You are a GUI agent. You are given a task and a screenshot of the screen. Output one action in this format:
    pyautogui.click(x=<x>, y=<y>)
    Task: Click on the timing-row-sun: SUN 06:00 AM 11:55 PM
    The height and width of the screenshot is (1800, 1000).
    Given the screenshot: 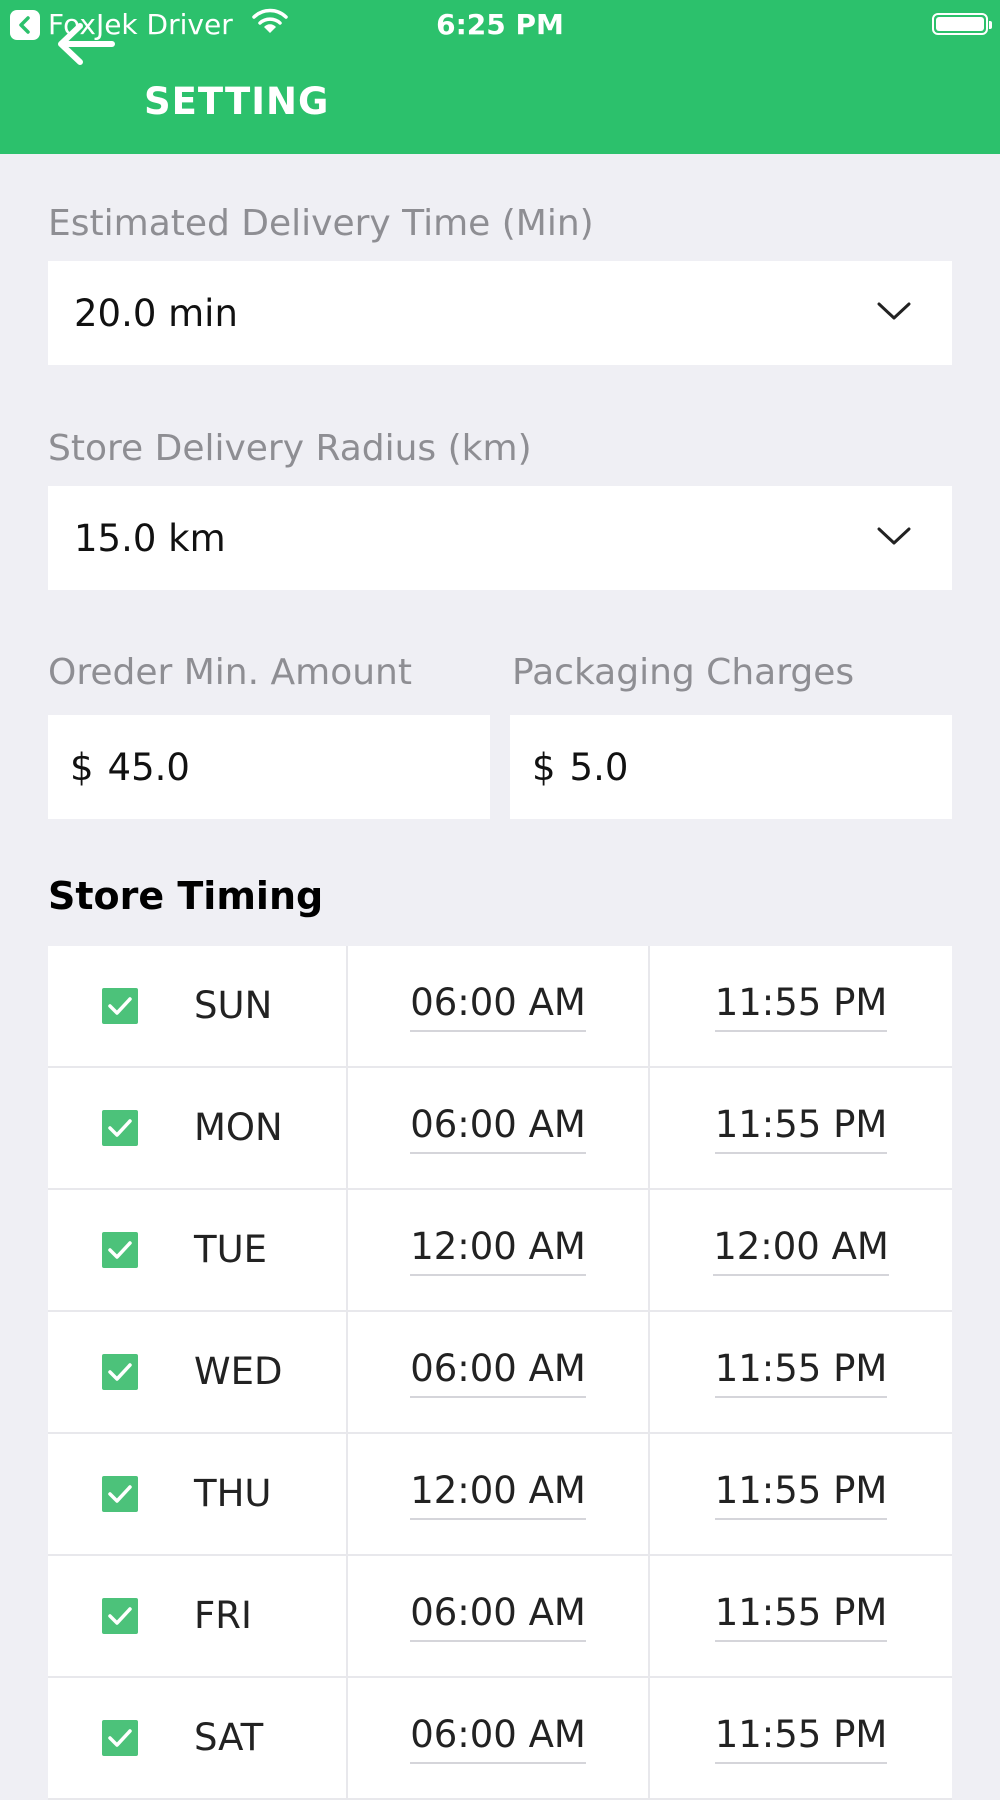 What is the action you would take?
    pyautogui.click(x=500, y=1007)
    